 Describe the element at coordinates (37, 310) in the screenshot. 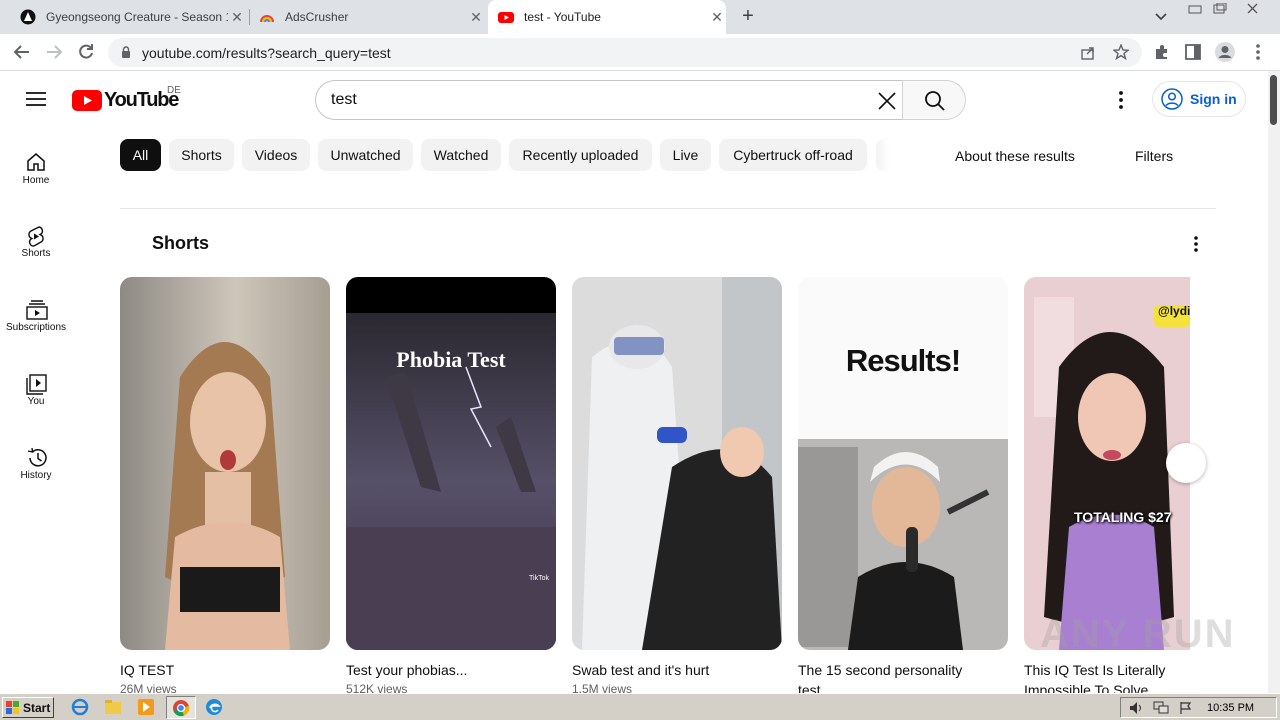

I see `subscriptions-icon` at that location.